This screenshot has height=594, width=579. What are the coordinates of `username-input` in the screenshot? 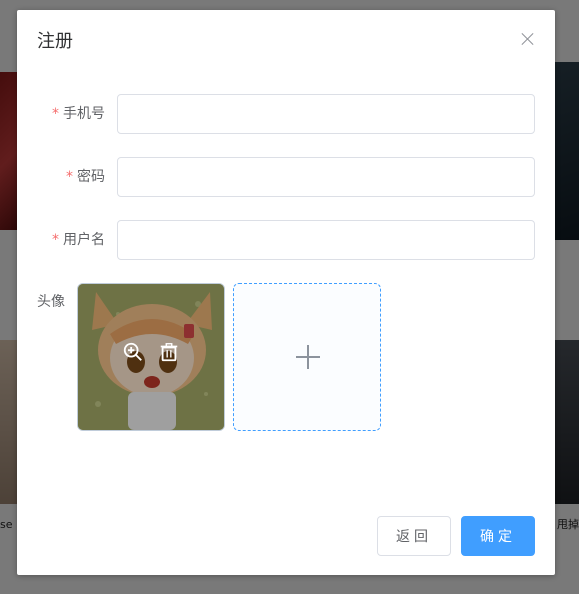 It's located at (326, 240).